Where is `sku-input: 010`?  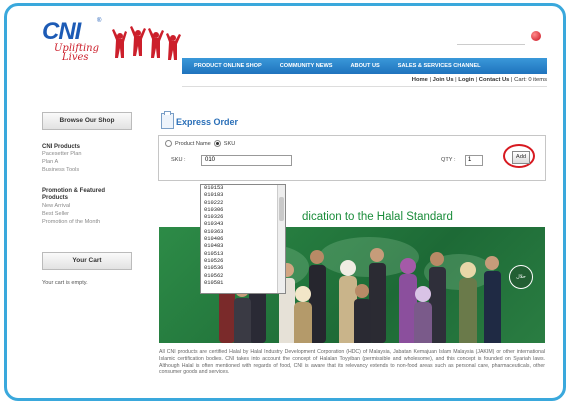
sku-input: 010 is located at coordinates (246, 160).